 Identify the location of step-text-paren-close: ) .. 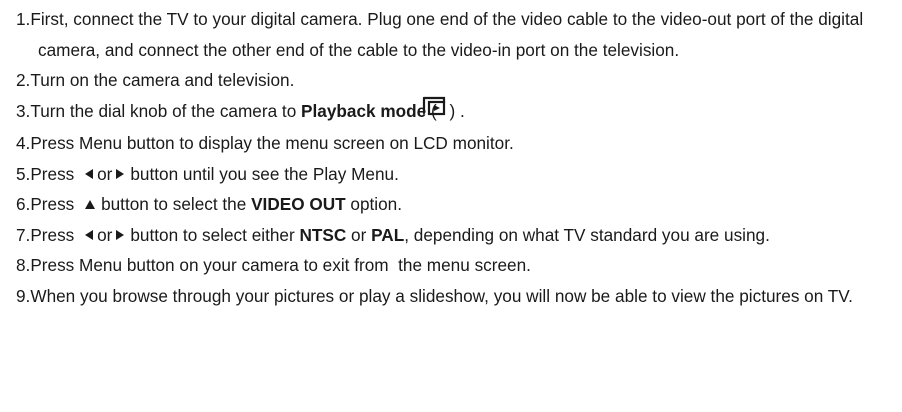
(457, 110).